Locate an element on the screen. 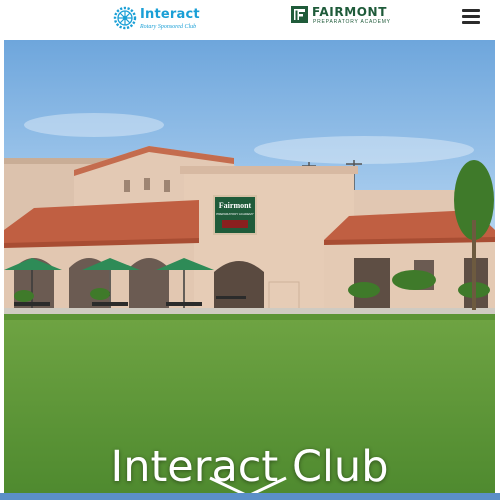 The width and height of the screenshot is (500, 500). interact-logo: Interact Rotary Sponsored Club is located at coordinates (163, 18).